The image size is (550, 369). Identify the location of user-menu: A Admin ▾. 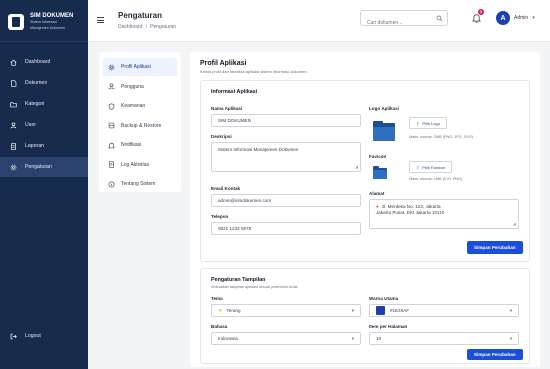
(515, 18).